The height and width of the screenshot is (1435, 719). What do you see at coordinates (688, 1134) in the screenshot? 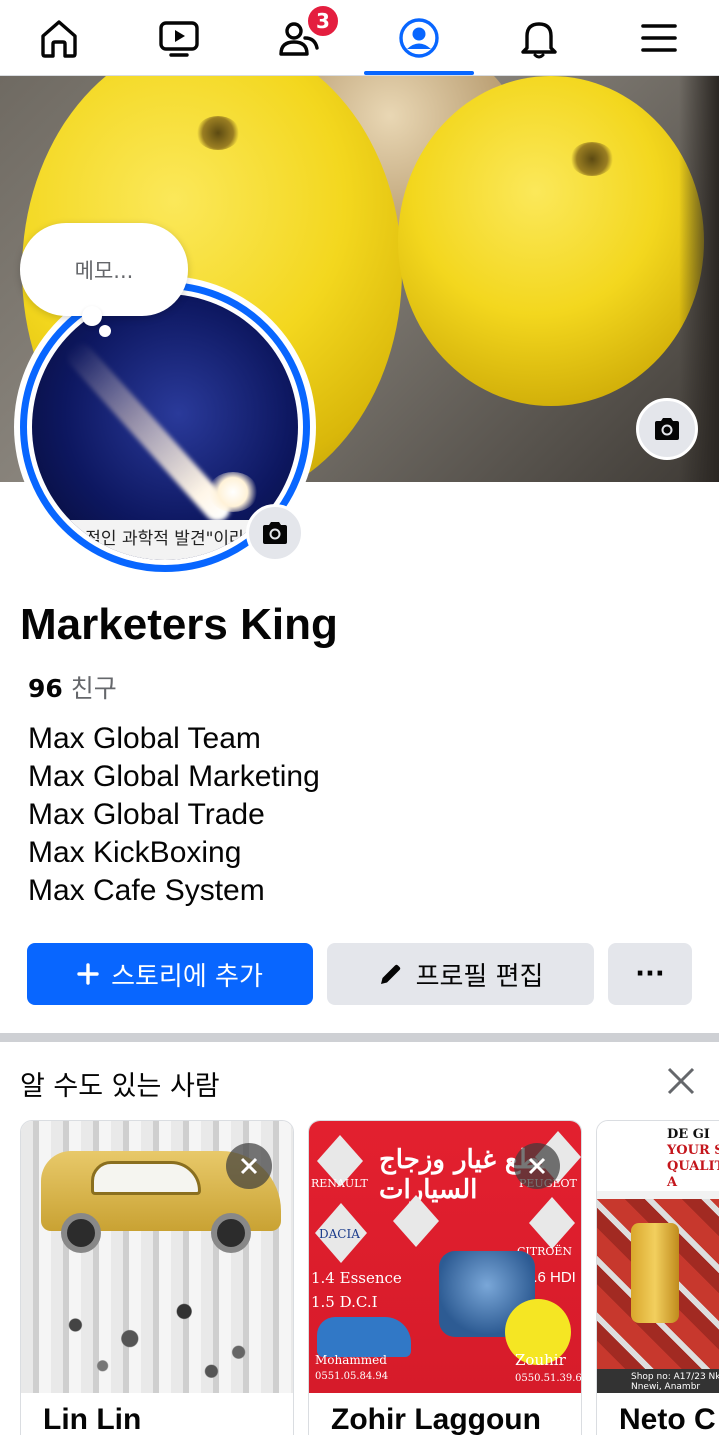
I see `photo-text: DE GI` at bounding box center [688, 1134].